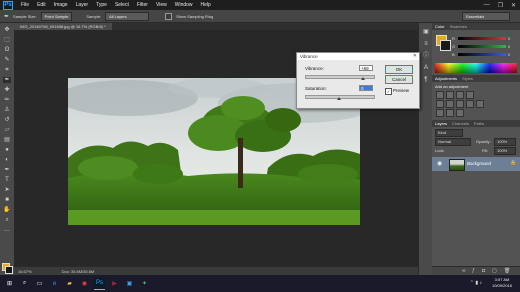 The height and width of the screenshot is (292, 520). I want to click on info-panel-icon: ⓘ, so click(426, 56).